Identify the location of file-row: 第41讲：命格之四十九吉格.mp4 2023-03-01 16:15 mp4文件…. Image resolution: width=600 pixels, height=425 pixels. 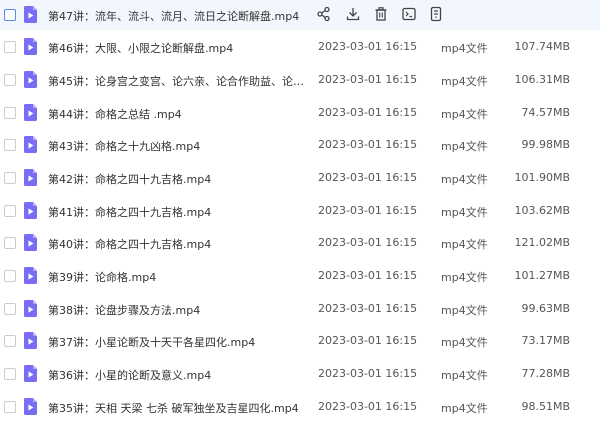
(300, 211).